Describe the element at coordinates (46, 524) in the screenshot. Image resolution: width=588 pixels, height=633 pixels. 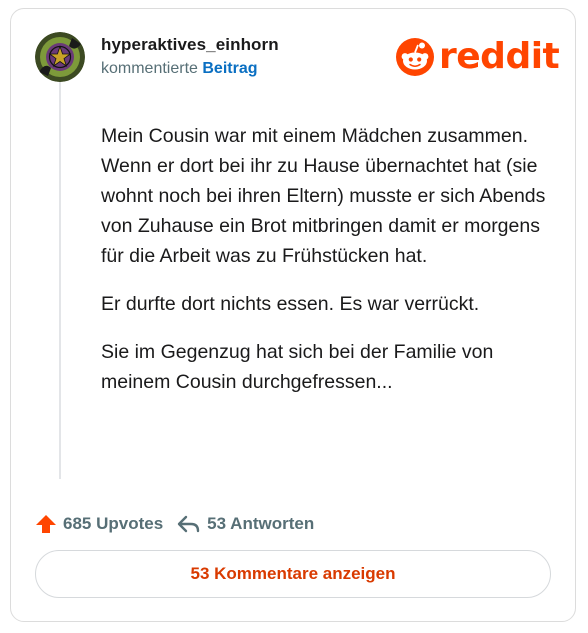
I see `upvote-arrow-icon` at that location.